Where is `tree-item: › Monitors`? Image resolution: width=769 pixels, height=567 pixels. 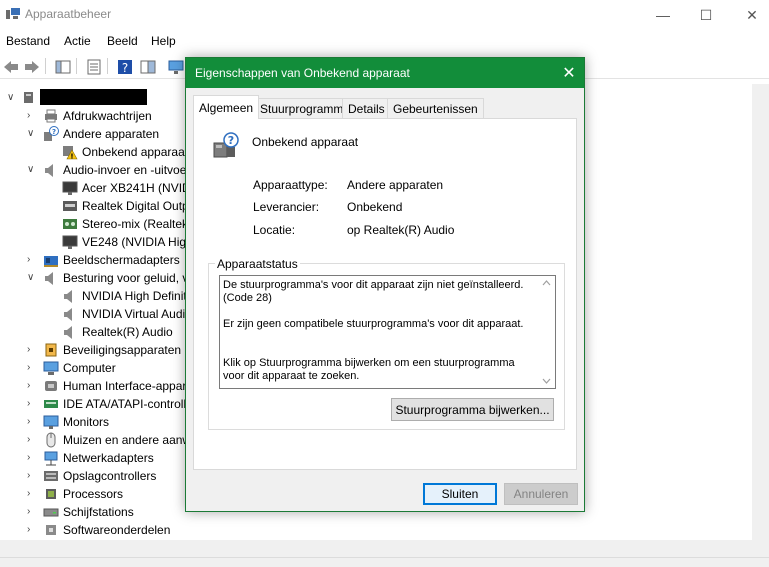 tree-item: › Monitors is located at coordinates (68, 422).